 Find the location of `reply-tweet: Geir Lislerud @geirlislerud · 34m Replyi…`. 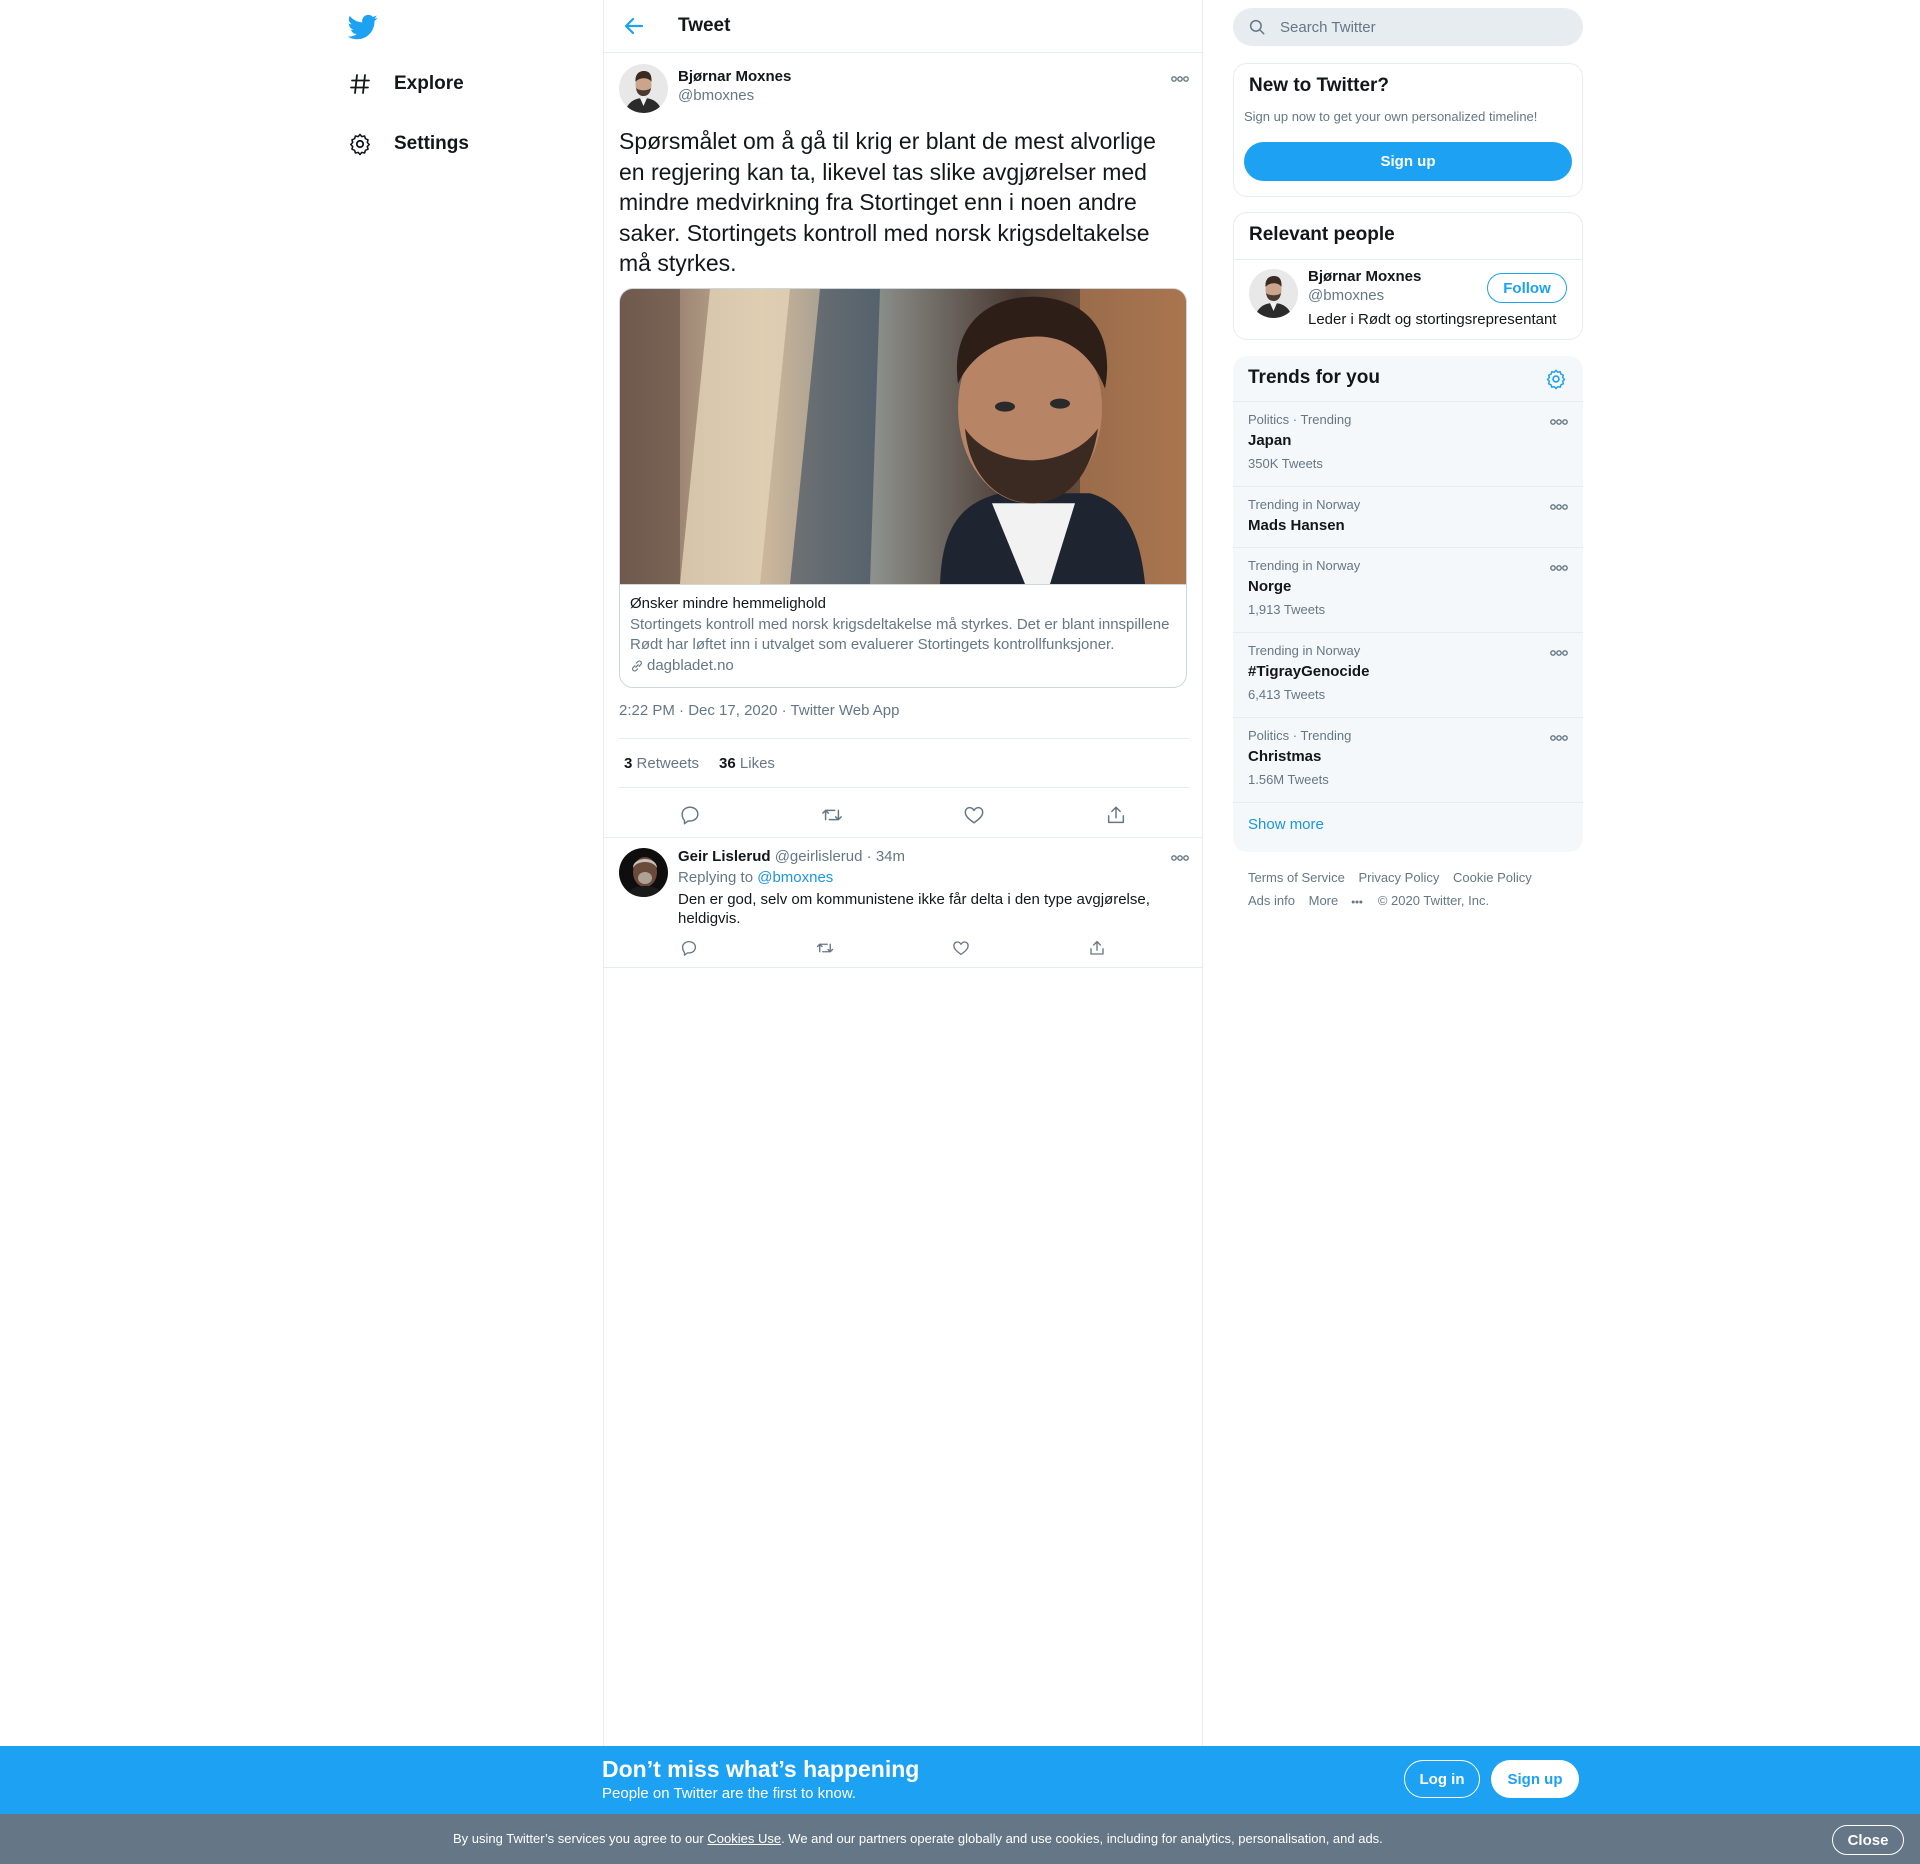

reply-tweet: Geir Lislerud @geirlislerud · 34m Replyi… is located at coordinates (903, 903).